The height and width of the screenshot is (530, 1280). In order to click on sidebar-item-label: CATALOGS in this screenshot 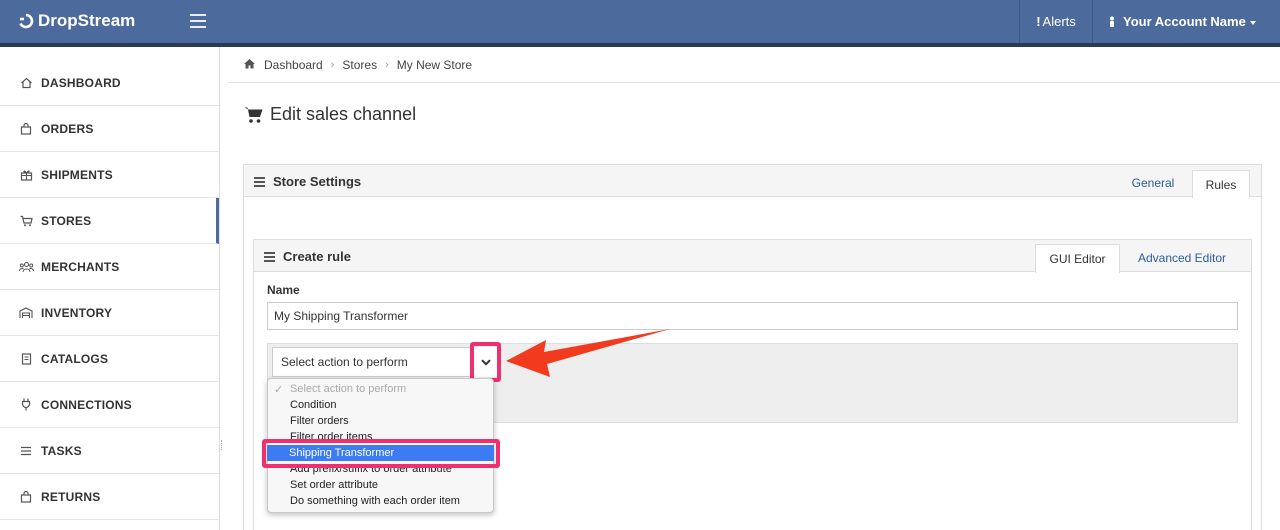, I will do `click(75, 358)`.